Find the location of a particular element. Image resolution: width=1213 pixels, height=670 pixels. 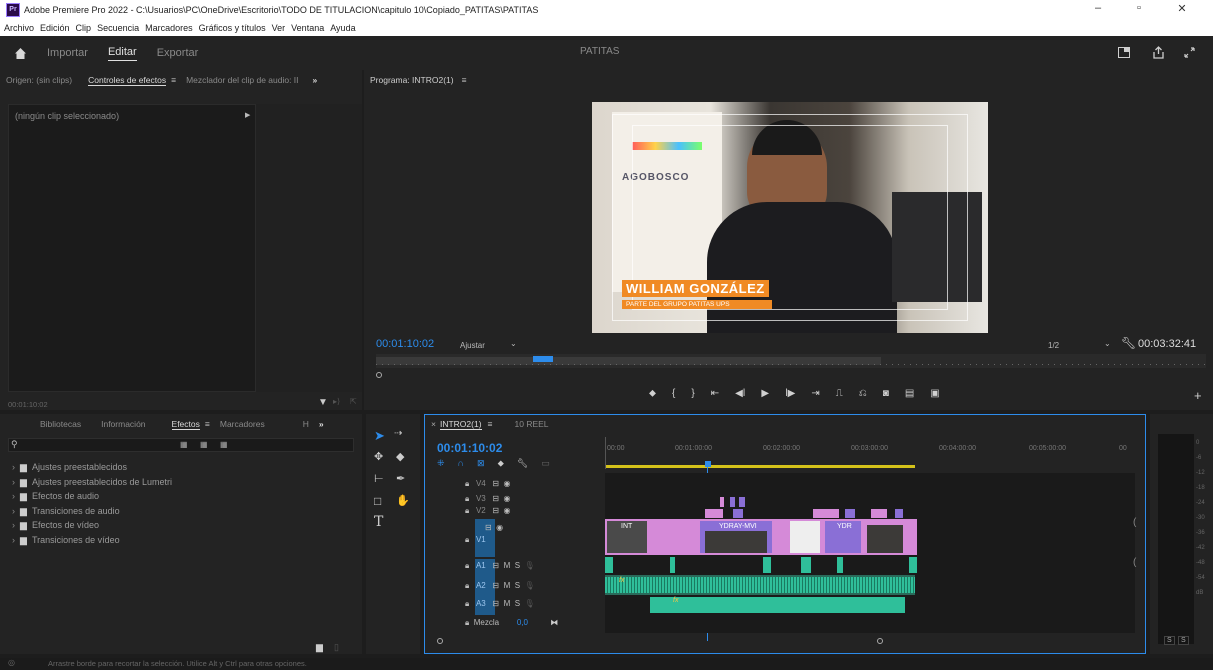

yuv-effects-icon: ▦ is located at coordinates (224, 444).